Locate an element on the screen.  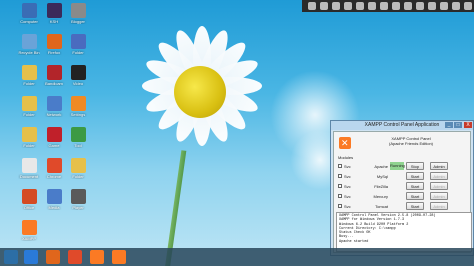
player-icon is located at coordinates (78, 196).